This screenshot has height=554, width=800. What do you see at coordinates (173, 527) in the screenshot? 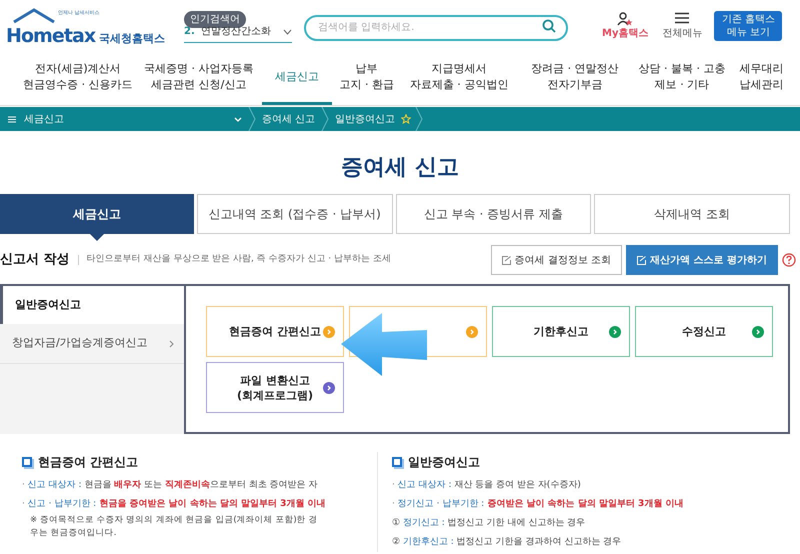
I see `info-text: ※ 증여목적으로 수증자 명의의 계좌에 현금을 입금(계좌이체 포함)한 경우는 현금증여입니다.` at bounding box center [173, 527].